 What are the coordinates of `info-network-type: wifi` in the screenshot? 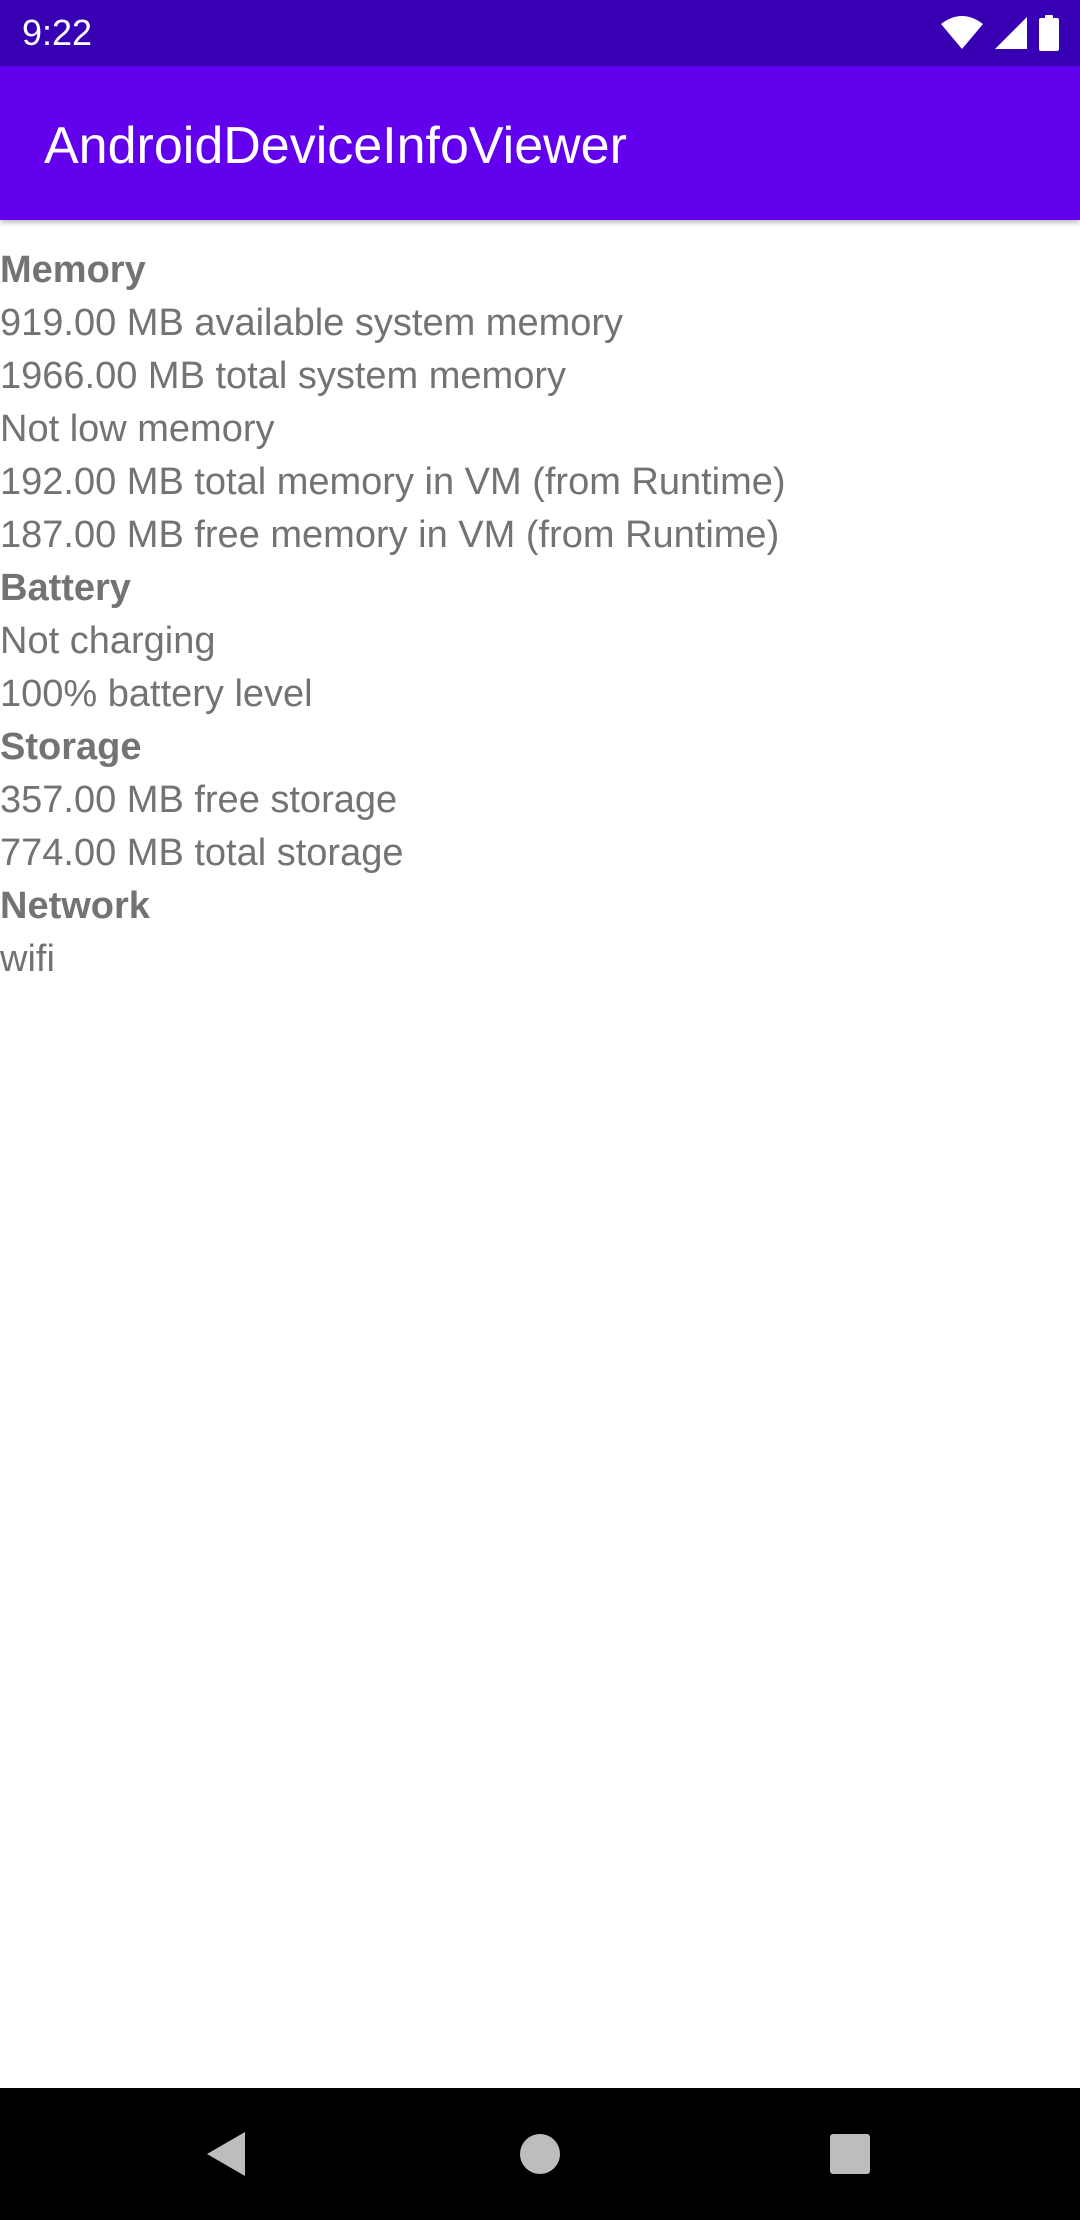 It's located at (27, 959).